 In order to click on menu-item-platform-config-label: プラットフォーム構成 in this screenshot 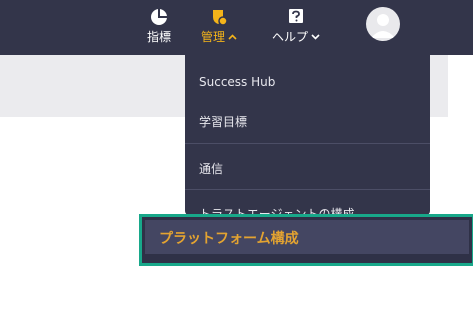, I will do `click(229, 239)`.